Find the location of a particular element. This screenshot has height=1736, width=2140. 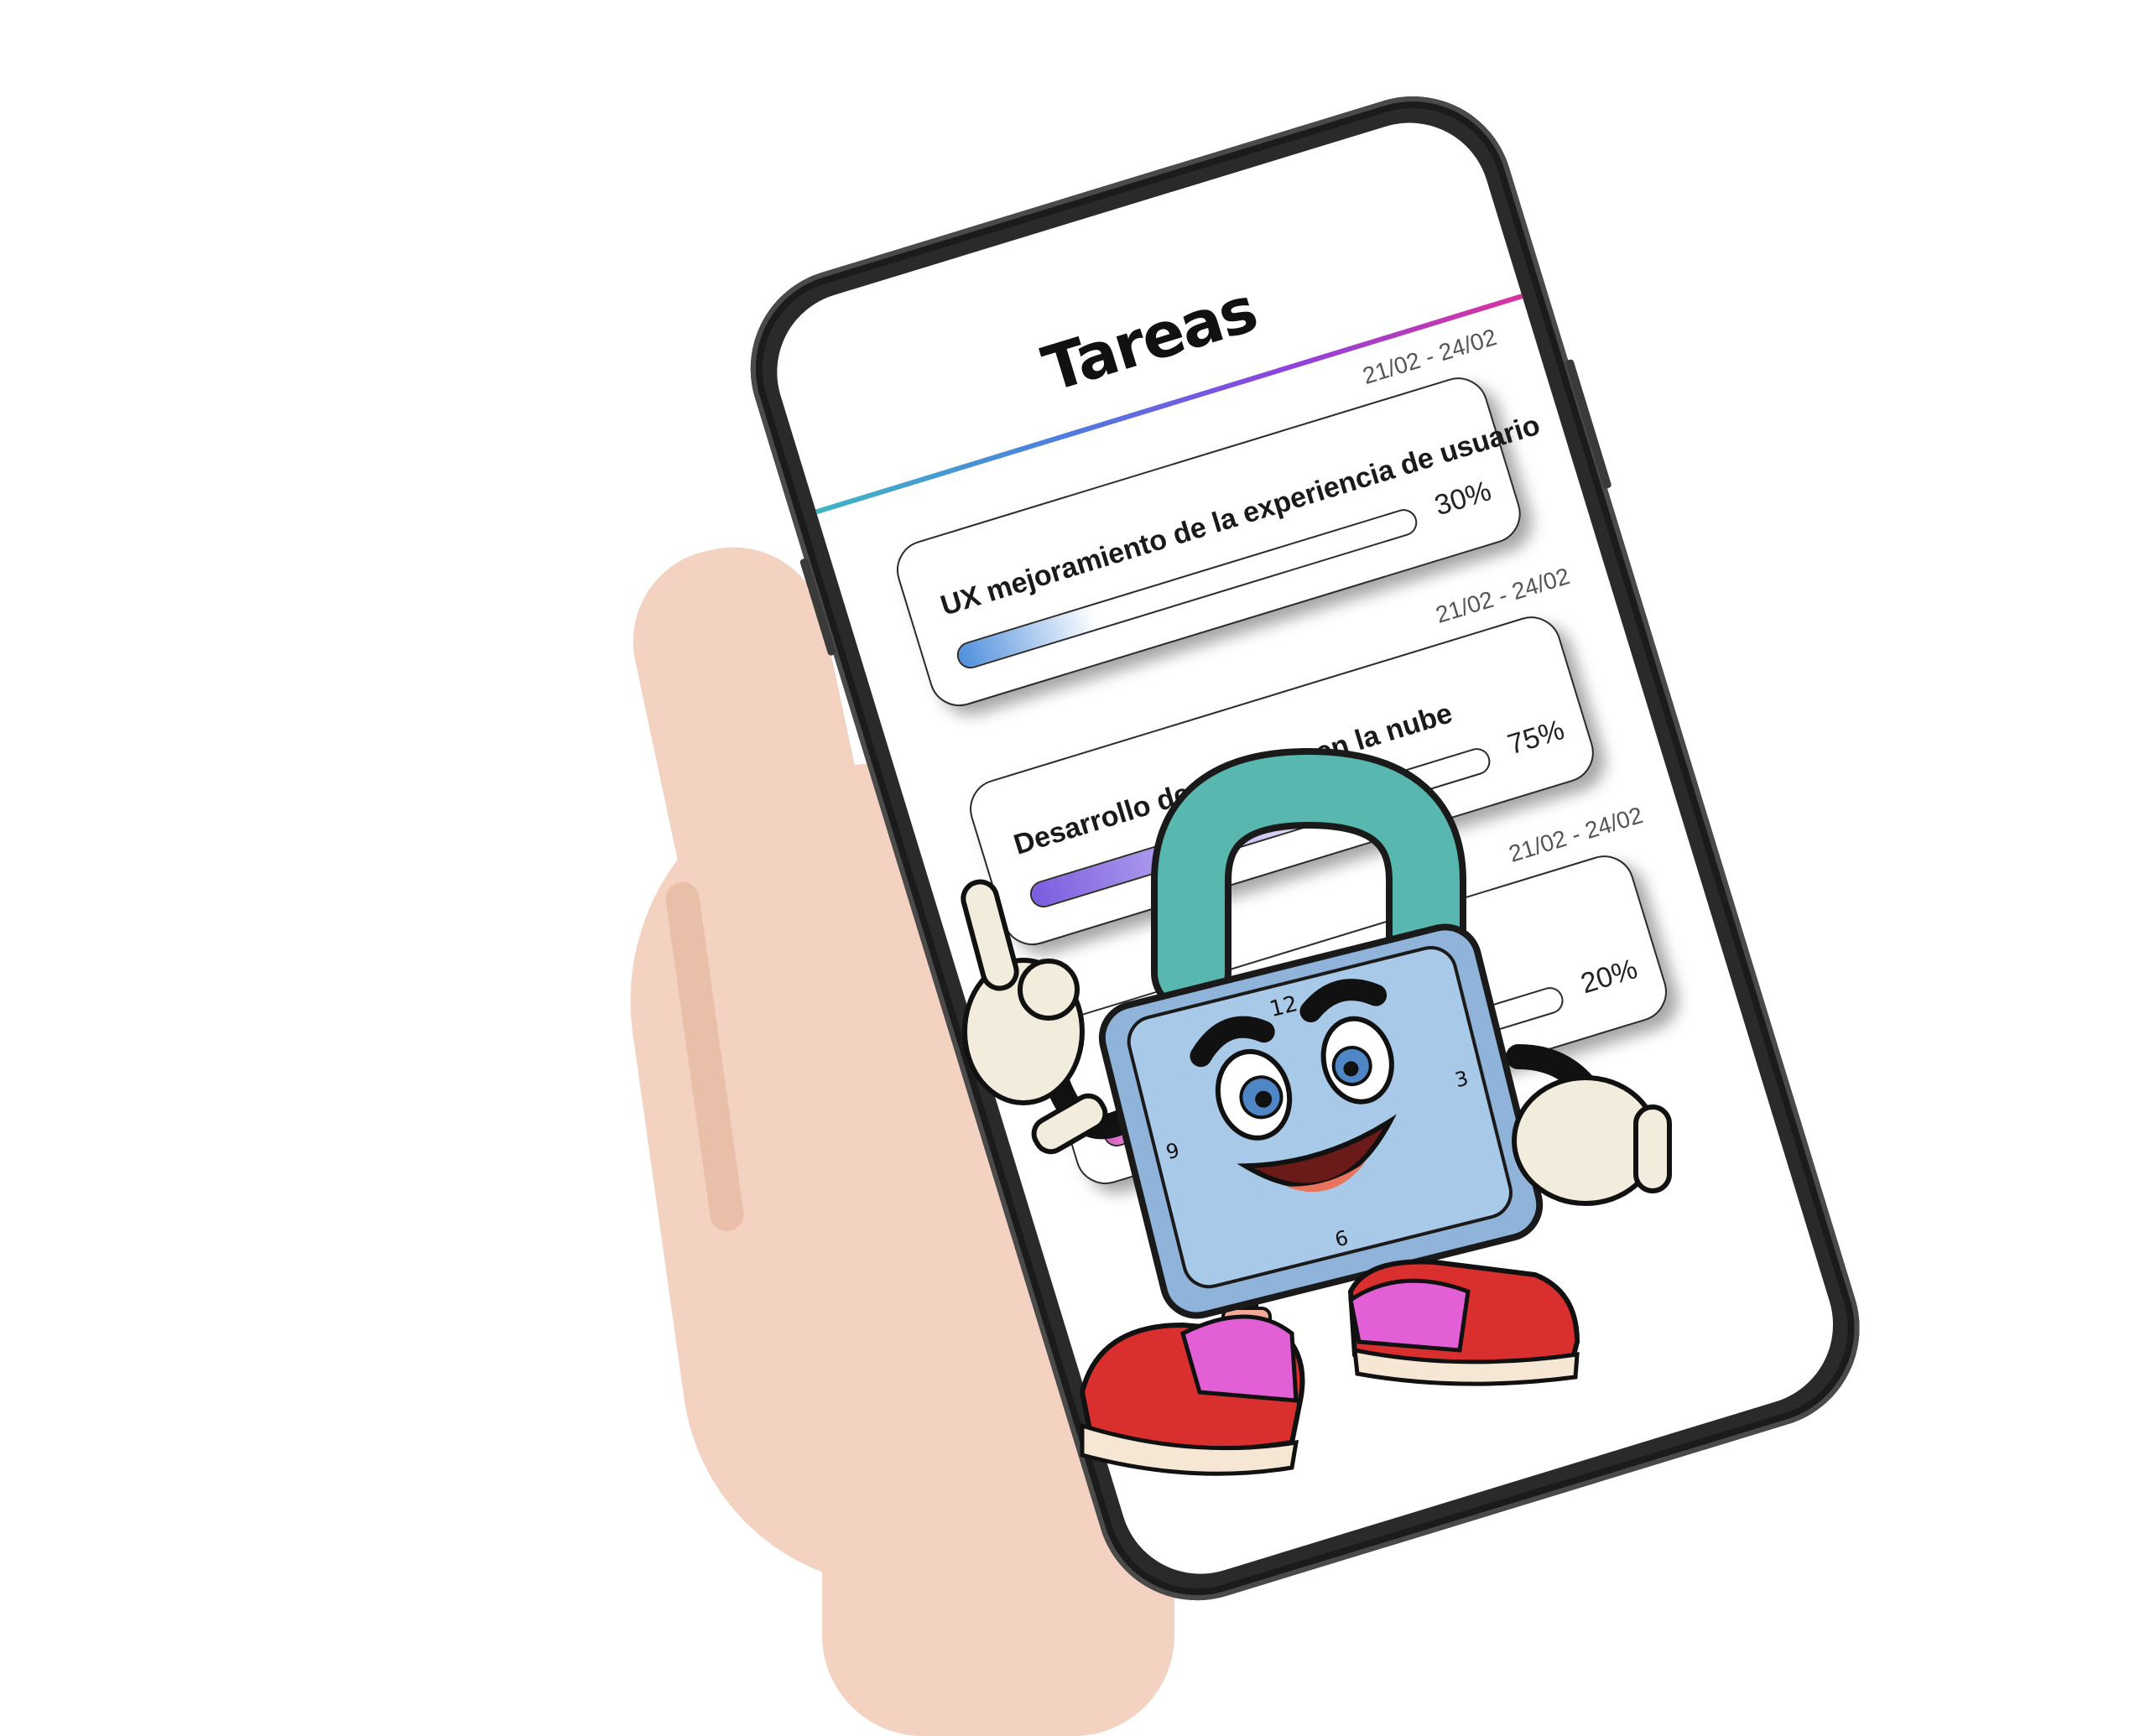

mascot-left-shoe is located at coordinates (1192, 1395).